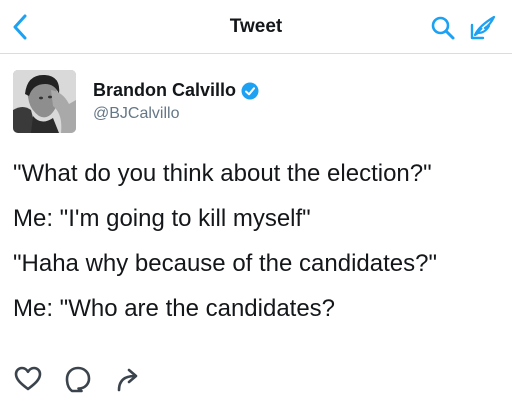  I want to click on tweet-line: "What do you think about the election?", so click(222, 173).